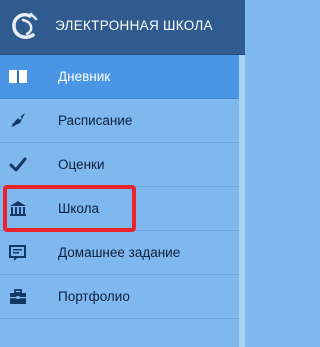 This screenshot has width=320, height=347. I want to click on sidebar-item-school: Школа, so click(122, 209).